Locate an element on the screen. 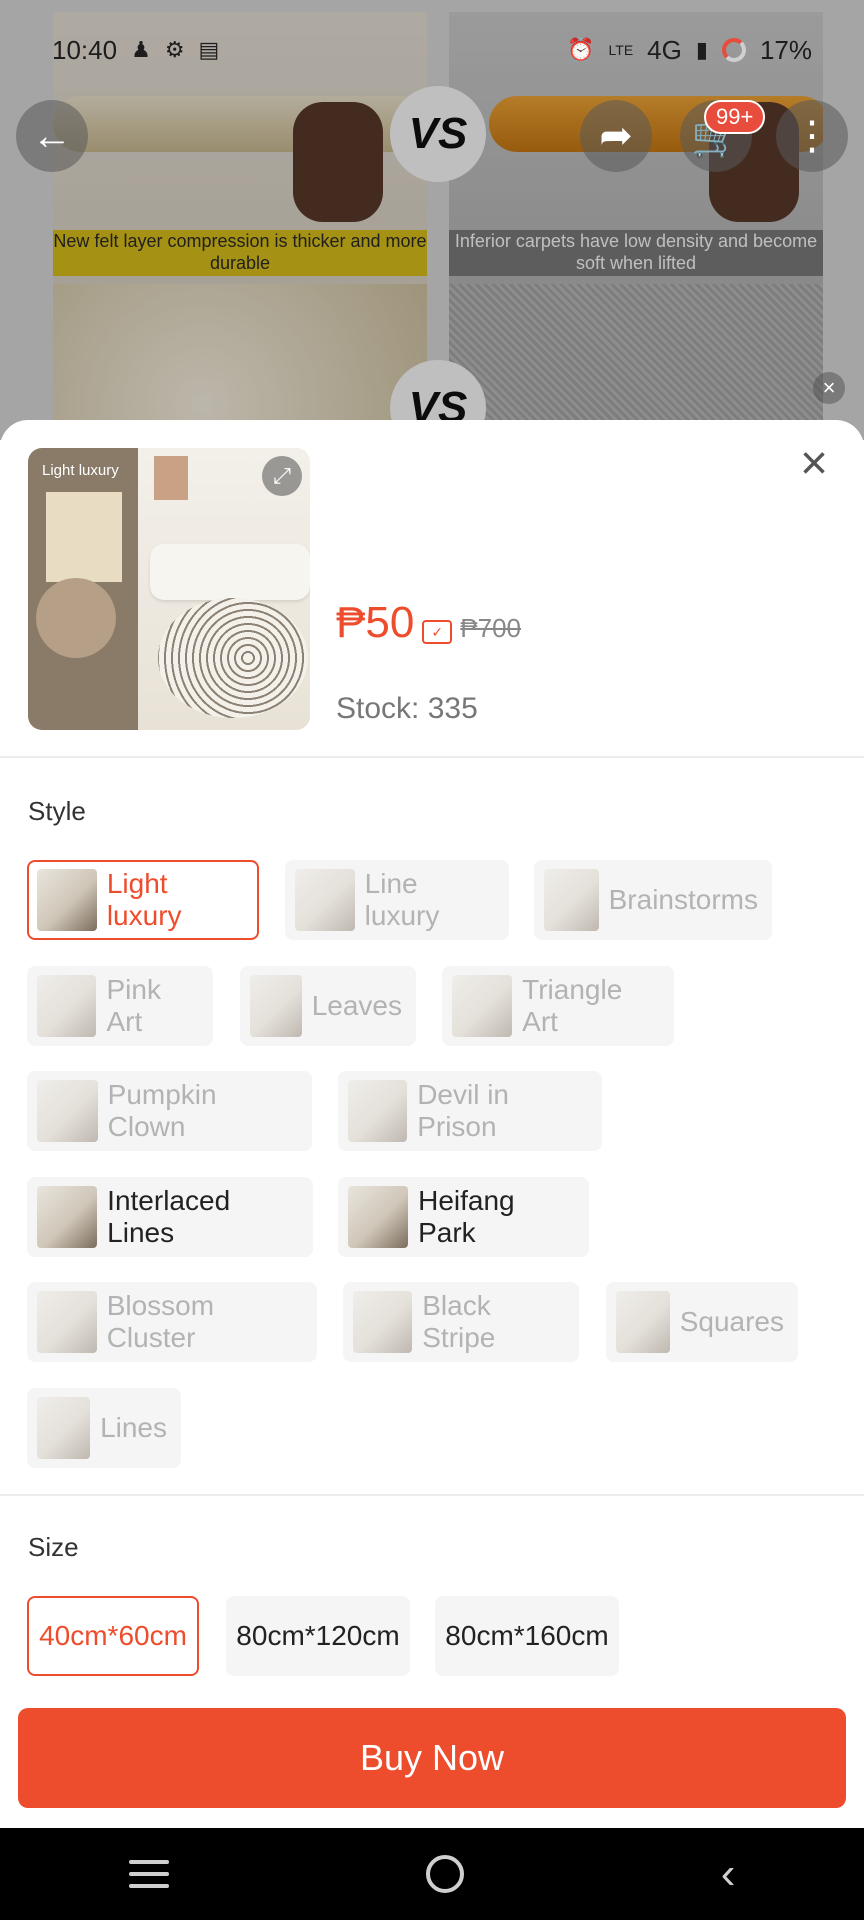 Image resolution: width=864 pixels, height=1920 pixels. style-option-leaves: Leaves is located at coordinates (328, 1006).